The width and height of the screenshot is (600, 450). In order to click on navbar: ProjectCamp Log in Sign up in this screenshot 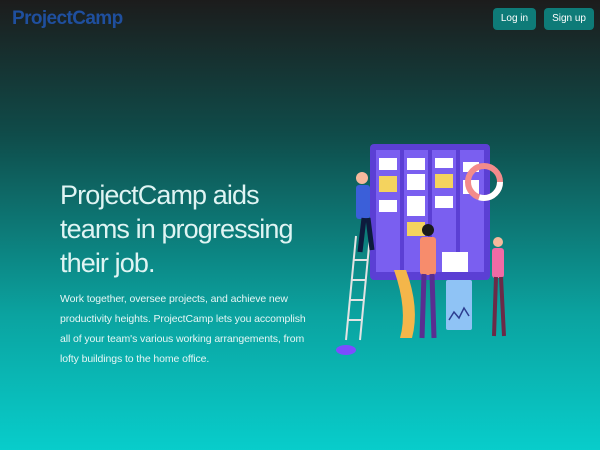, I will do `click(300, 20)`.